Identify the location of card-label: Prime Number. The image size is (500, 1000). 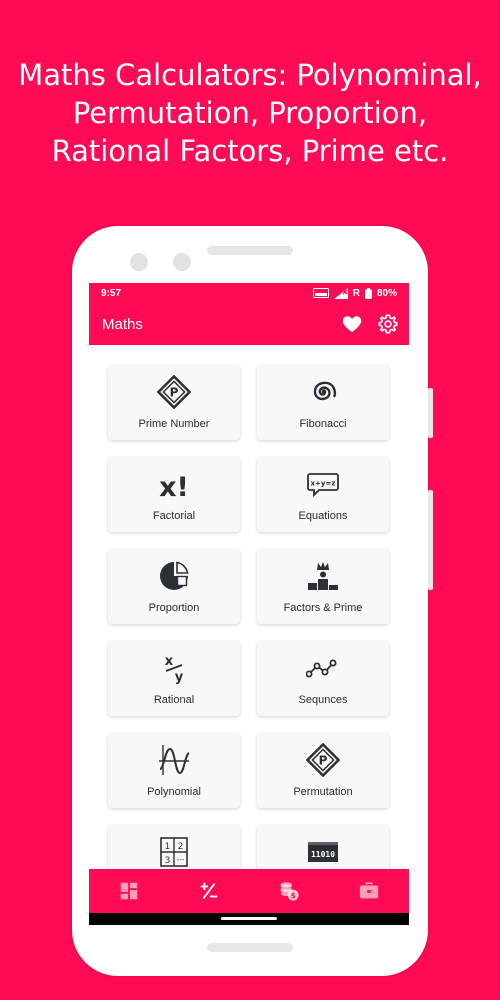
(174, 424).